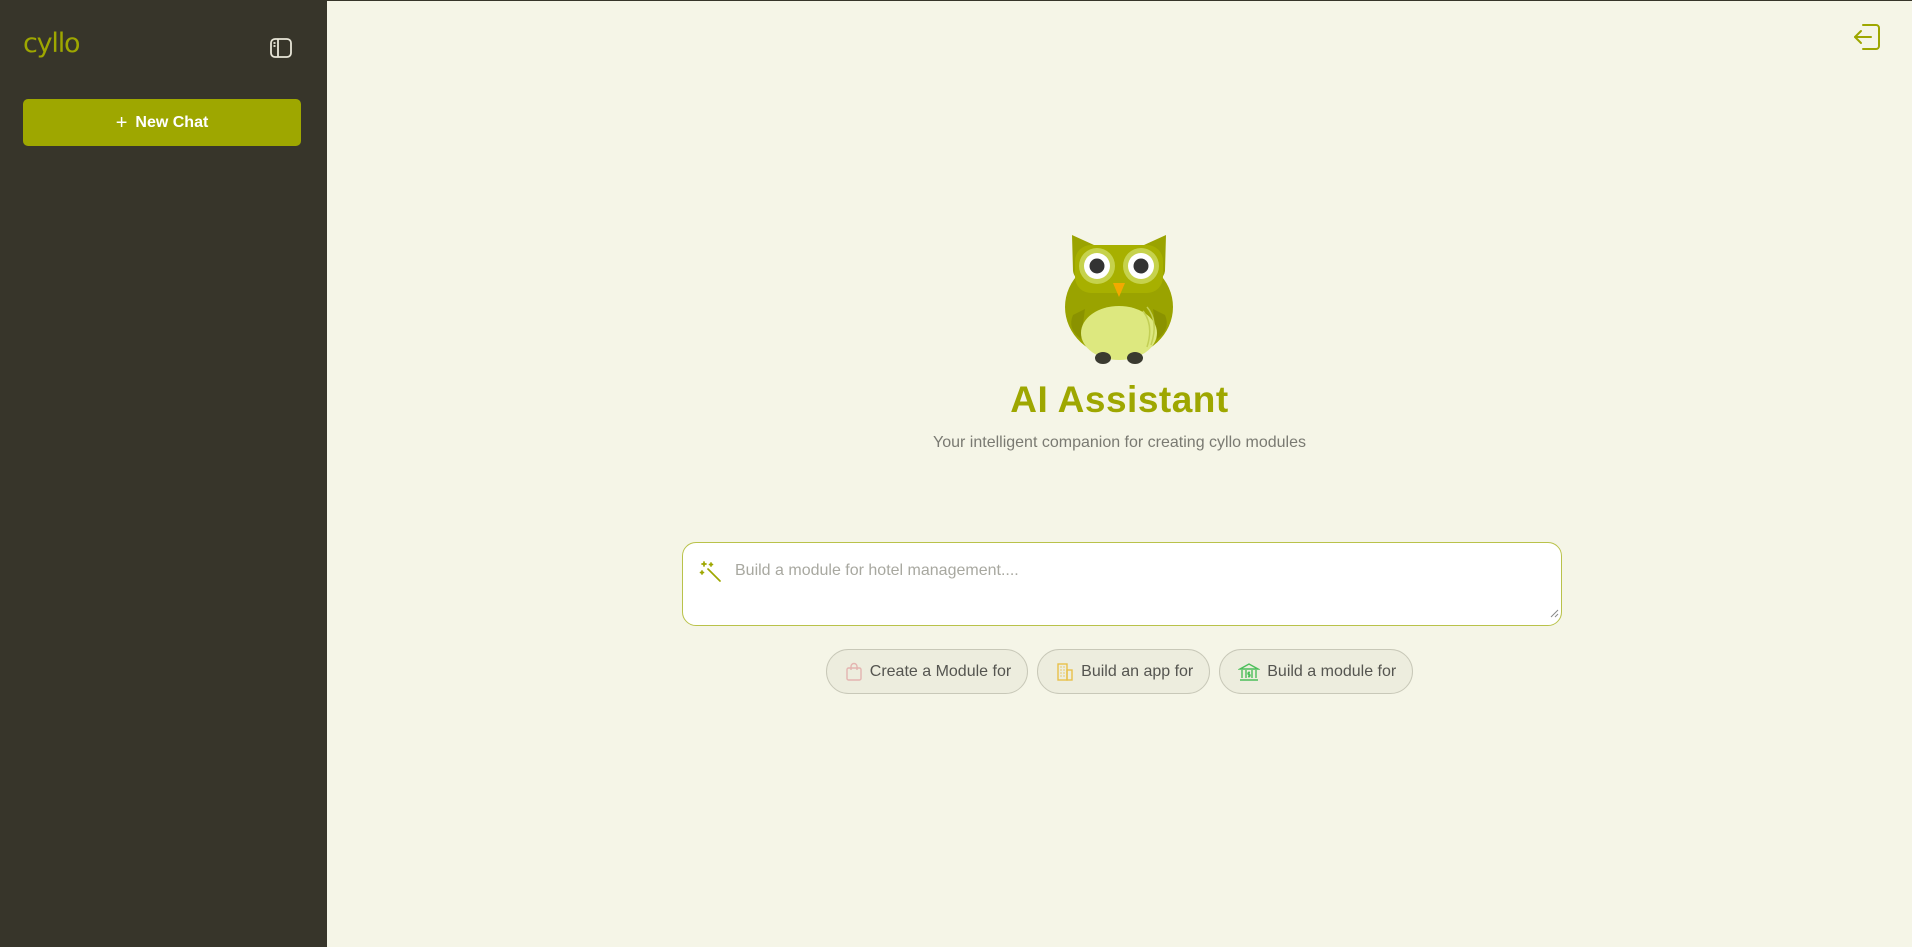 The image size is (1912, 947). Describe the element at coordinates (281, 48) in the screenshot. I see `sidebar-toggle-icon` at that location.